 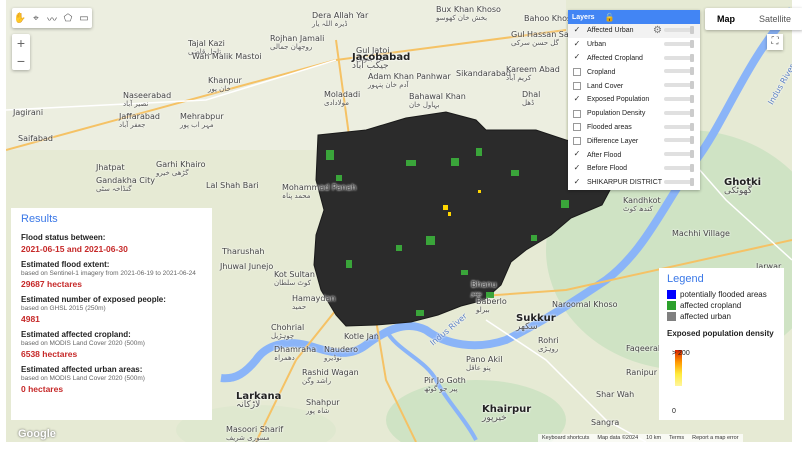 What do you see at coordinates (83, 378) in the screenshot?
I see `urban-sub: based on MODIS Land Cover 2020 (500m)` at bounding box center [83, 378].